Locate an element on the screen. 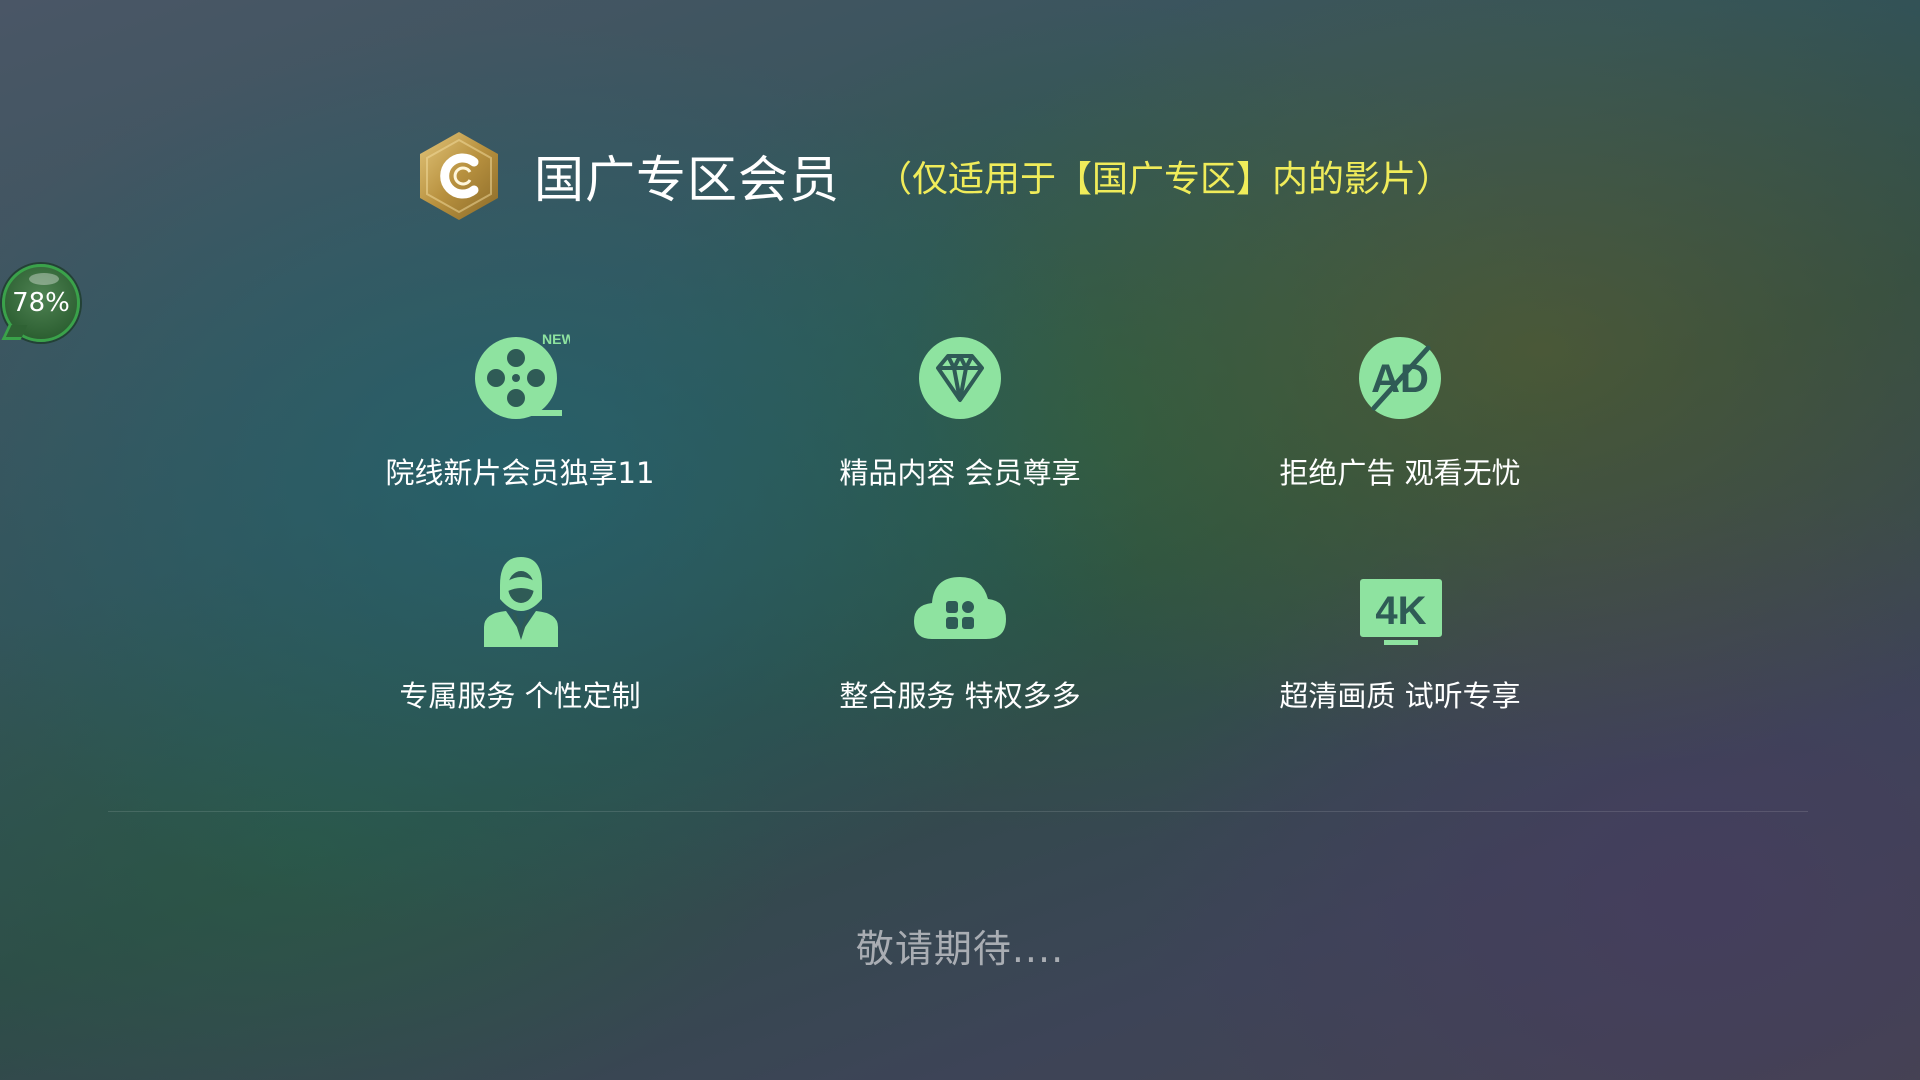  feature-integrated-service: 整合服务 特权多多 is located at coordinates (960, 635).